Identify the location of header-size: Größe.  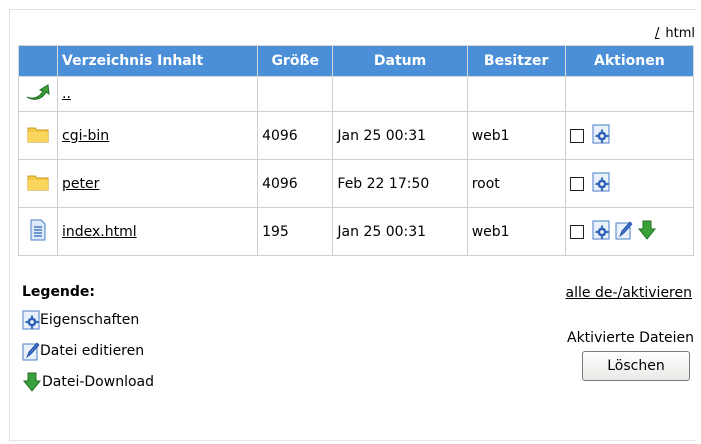
(295, 61).